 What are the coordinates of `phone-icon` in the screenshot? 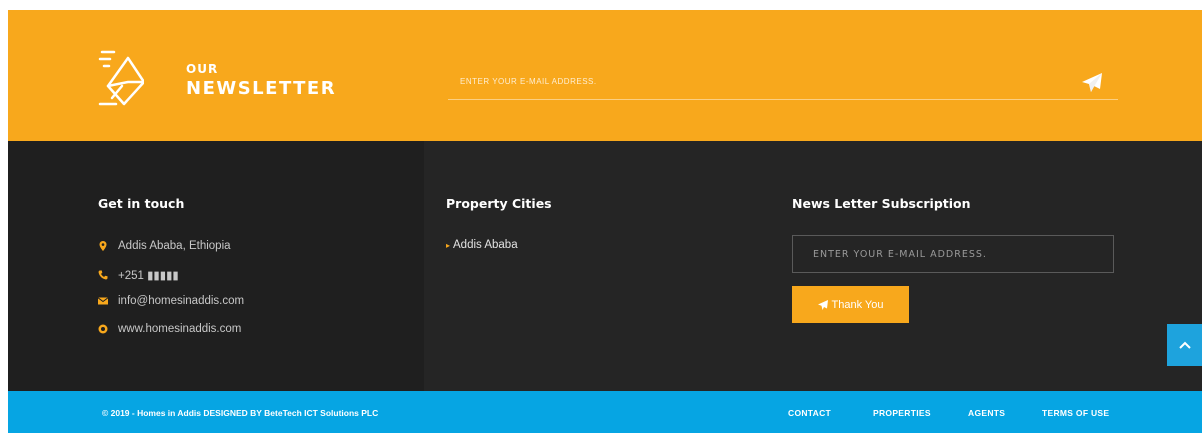 It's located at (103, 275).